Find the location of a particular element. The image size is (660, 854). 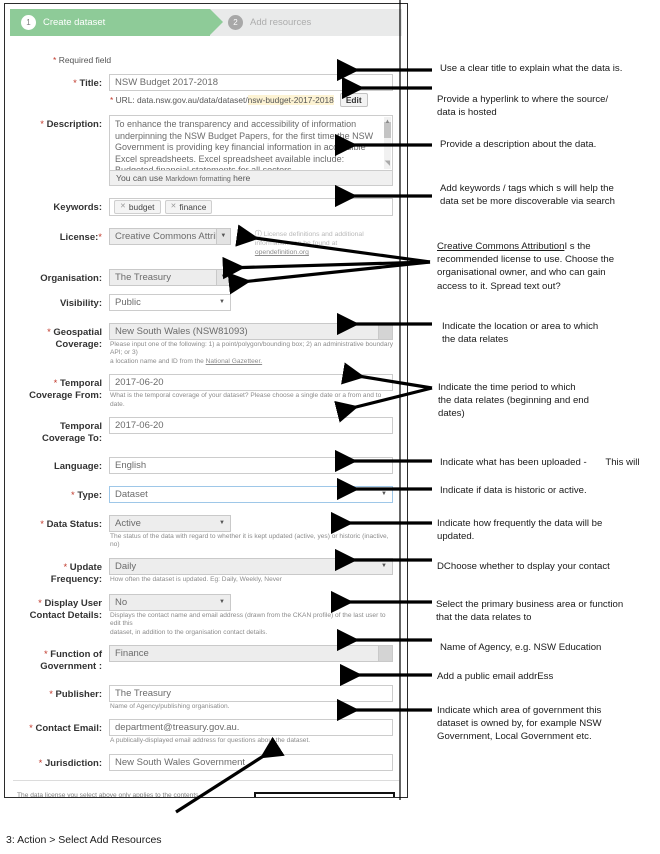

next-button-highlight-box: Next: Add Resources is located at coordinates (324, 794).